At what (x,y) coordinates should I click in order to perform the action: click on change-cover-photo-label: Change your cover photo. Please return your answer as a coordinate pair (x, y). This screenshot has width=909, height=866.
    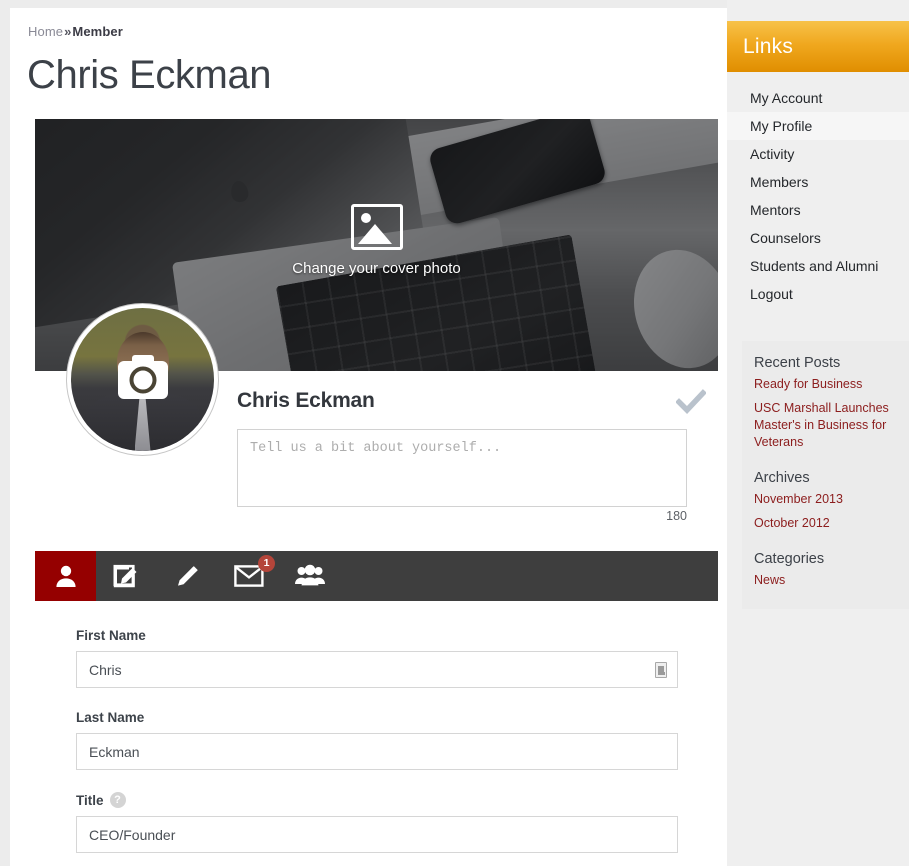
    Looking at the image, I should click on (376, 268).